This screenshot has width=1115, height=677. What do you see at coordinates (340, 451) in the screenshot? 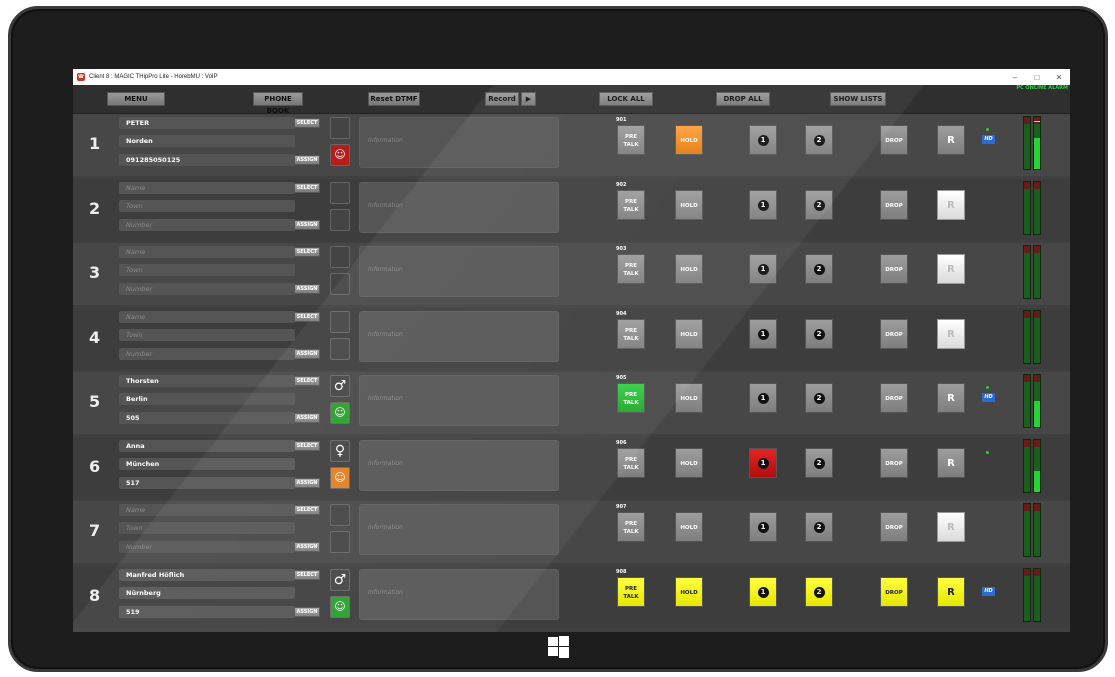
I see `gender-icon: ♀` at bounding box center [340, 451].